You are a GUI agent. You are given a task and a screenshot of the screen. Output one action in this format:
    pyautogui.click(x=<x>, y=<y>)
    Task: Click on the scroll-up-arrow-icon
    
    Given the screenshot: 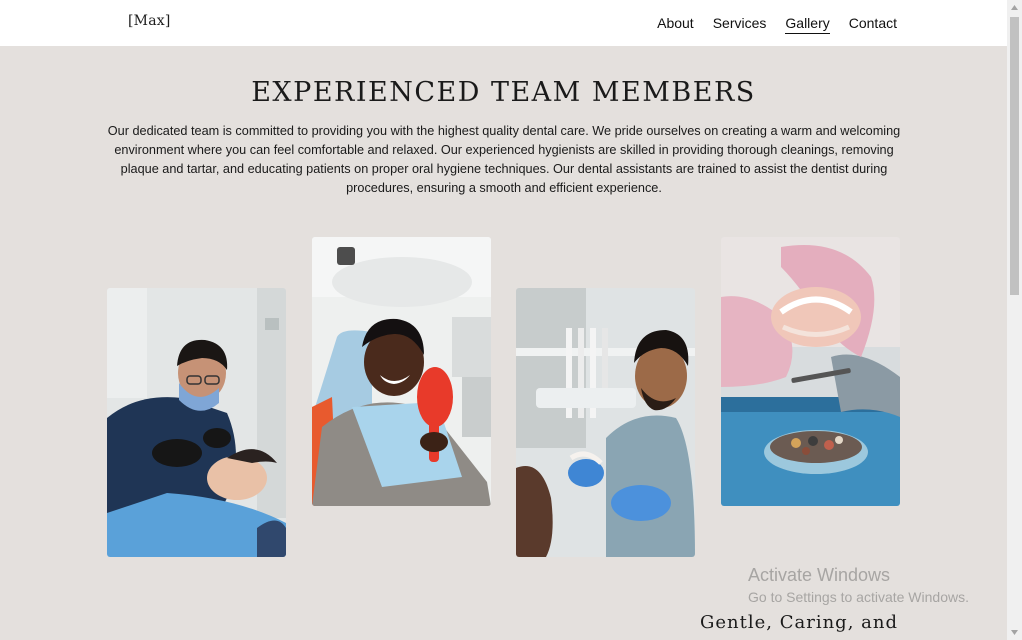 What is the action you would take?
    pyautogui.click(x=1014, y=7)
    